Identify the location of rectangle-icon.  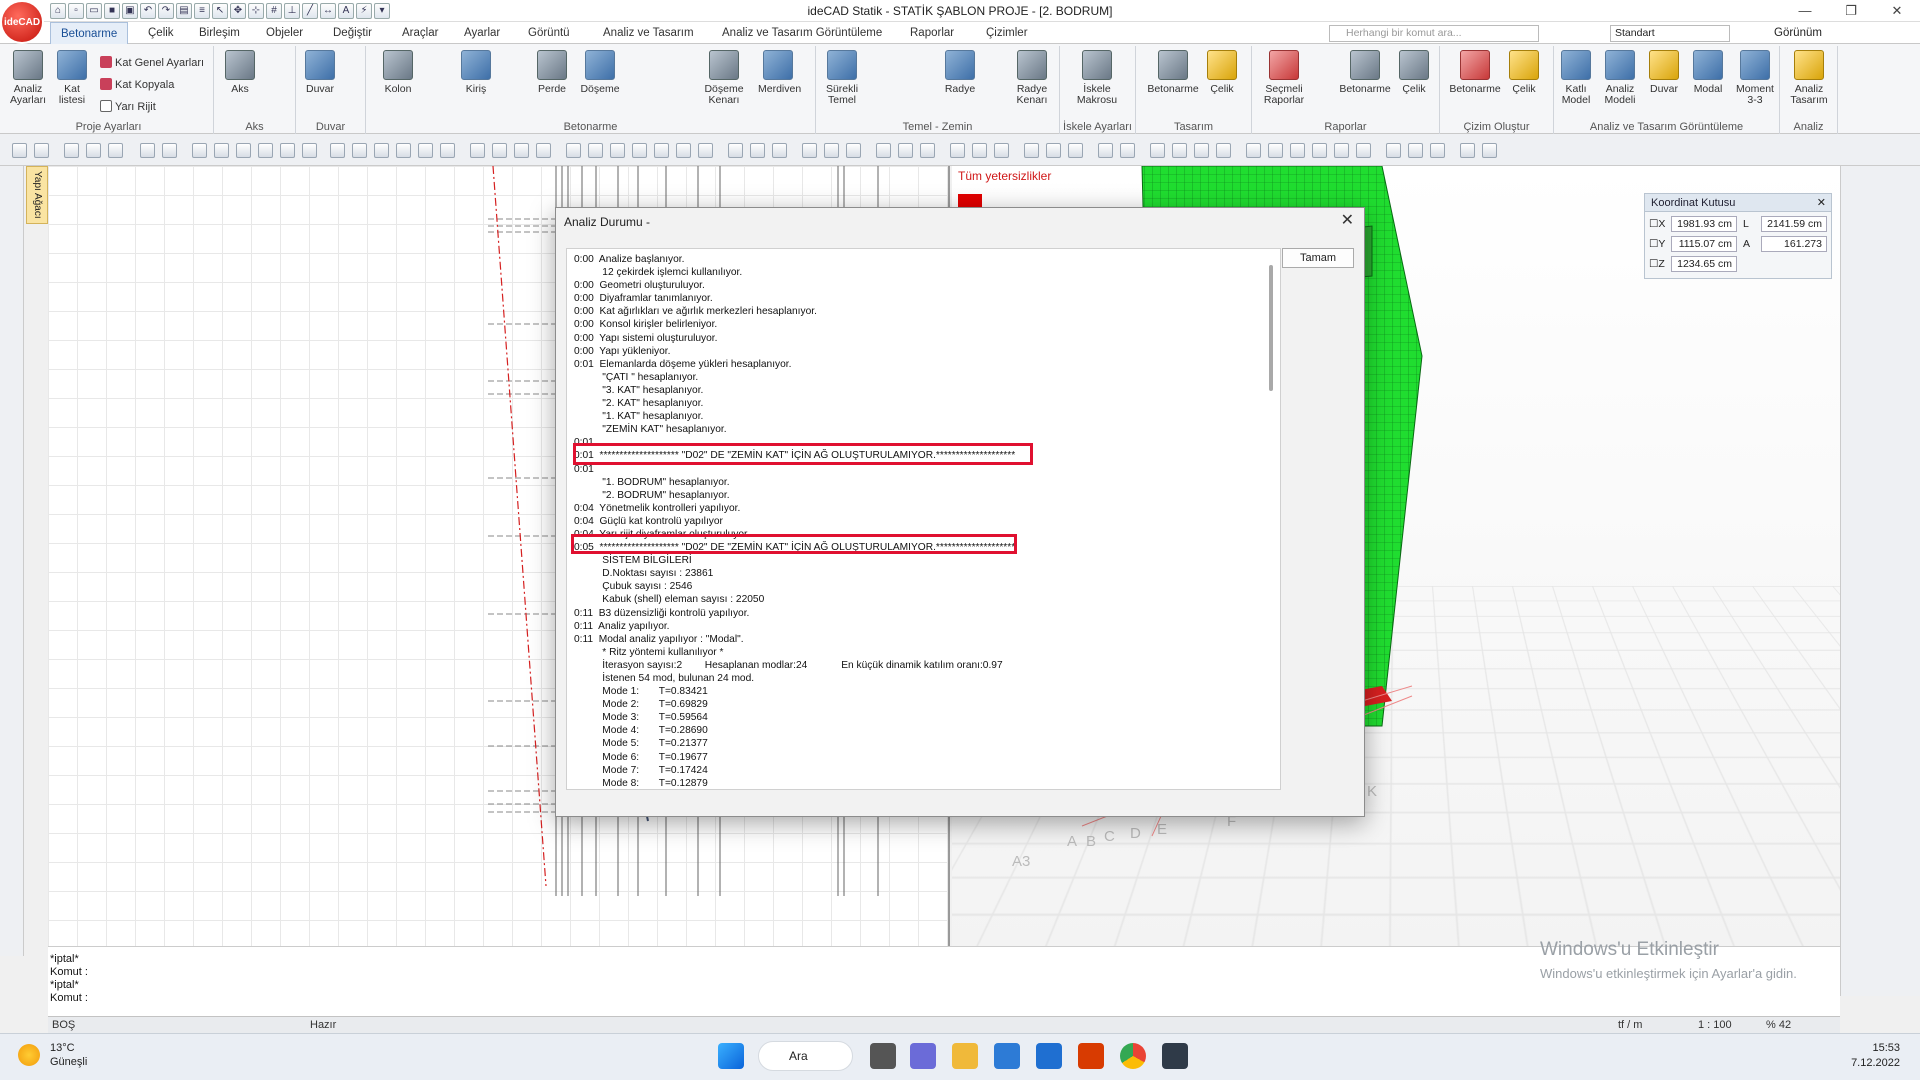
(683, 150).